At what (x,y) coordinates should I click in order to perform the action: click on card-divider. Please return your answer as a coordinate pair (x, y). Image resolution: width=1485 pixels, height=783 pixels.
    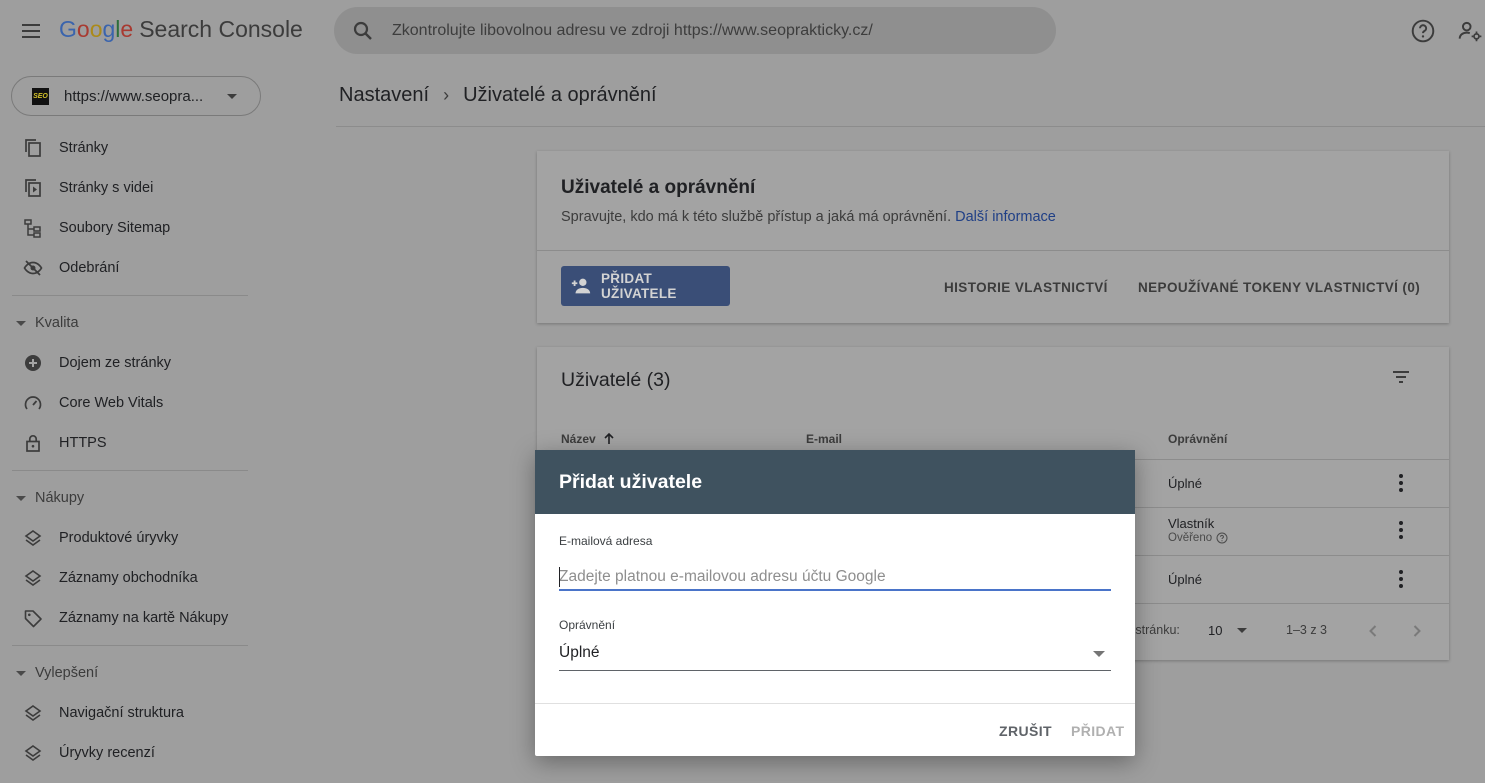
    Looking at the image, I should click on (993, 250).